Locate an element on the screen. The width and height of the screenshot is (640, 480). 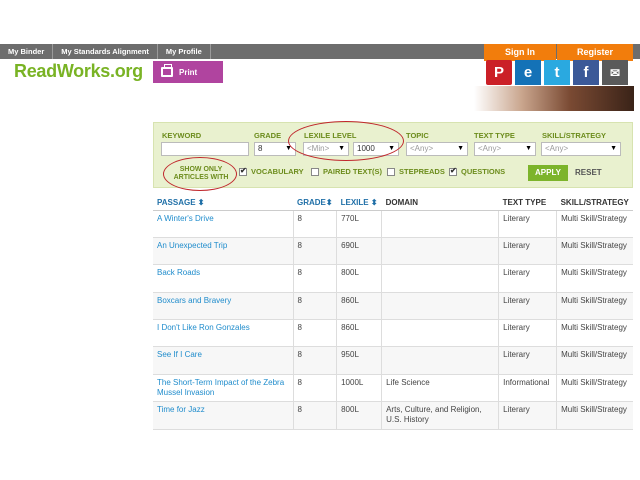
social-share-bar: P e t f ✉ is located at coordinates (557, 72).